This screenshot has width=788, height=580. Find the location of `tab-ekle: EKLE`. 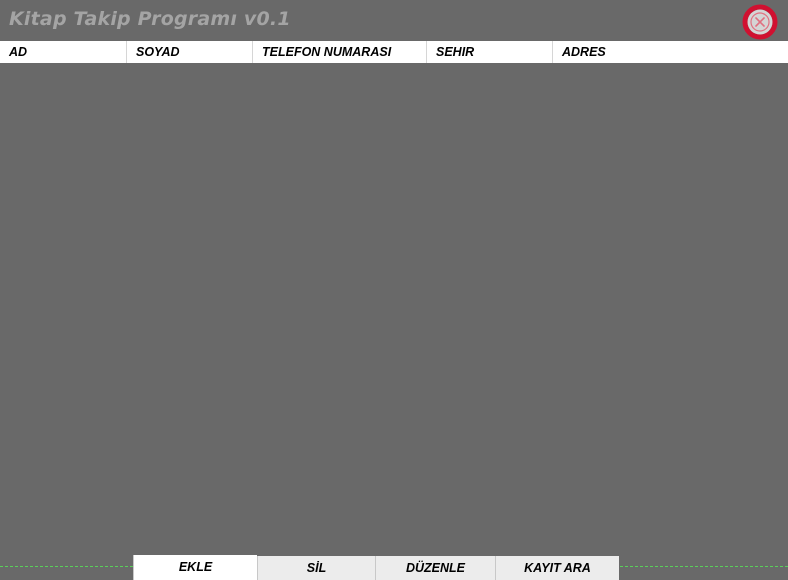

tab-ekle: EKLE is located at coordinates (195, 567).